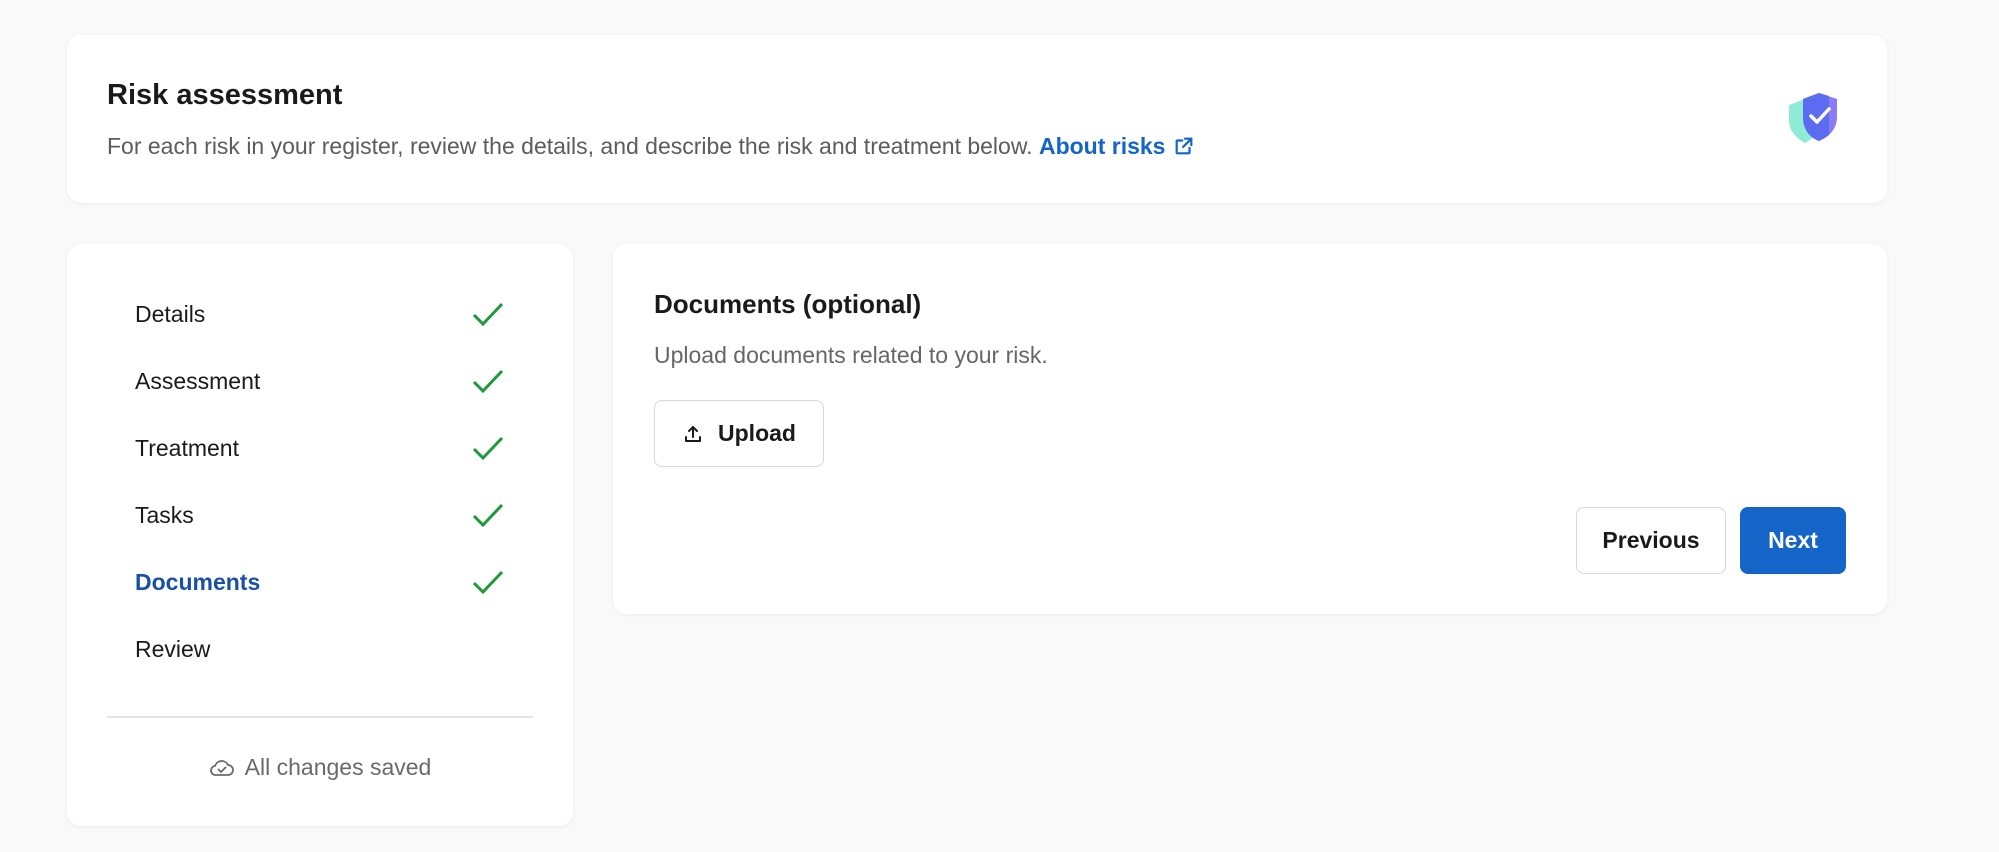  I want to click on step-details: Details, so click(320, 314).